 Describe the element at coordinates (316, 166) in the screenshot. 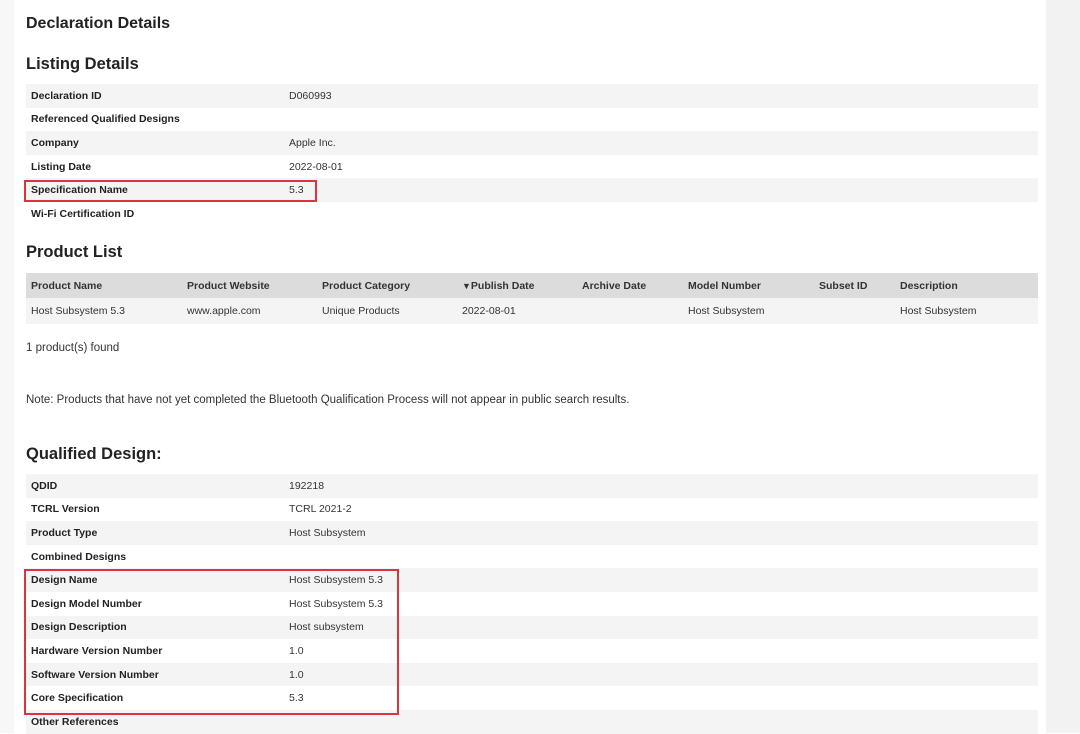

I see `listing-value: 2022-08-01` at that location.